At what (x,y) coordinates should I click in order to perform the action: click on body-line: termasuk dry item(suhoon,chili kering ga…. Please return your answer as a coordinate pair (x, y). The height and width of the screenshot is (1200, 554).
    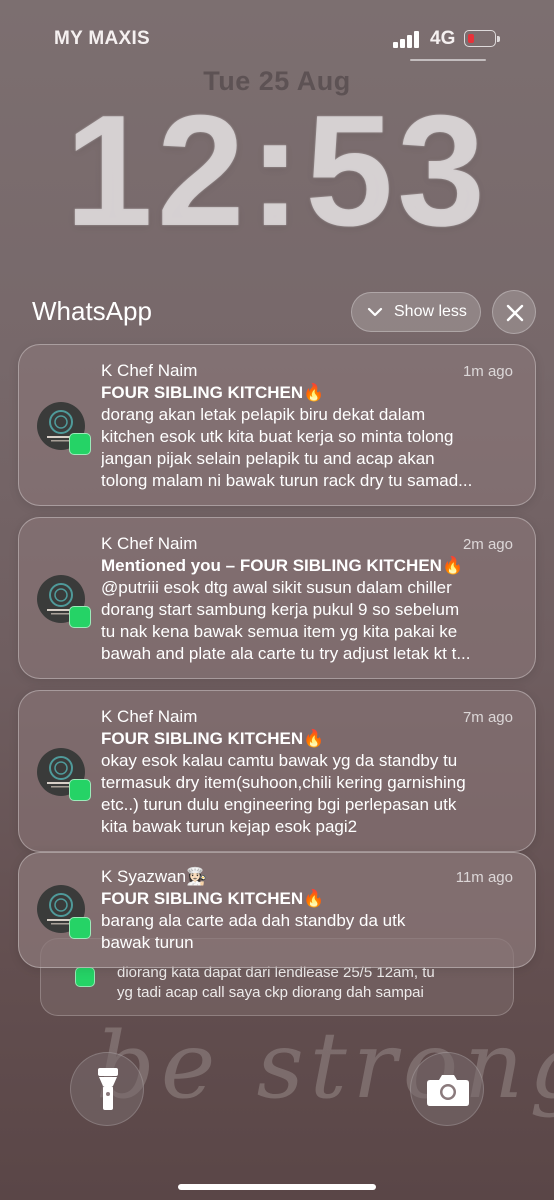
    Looking at the image, I should click on (283, 782).